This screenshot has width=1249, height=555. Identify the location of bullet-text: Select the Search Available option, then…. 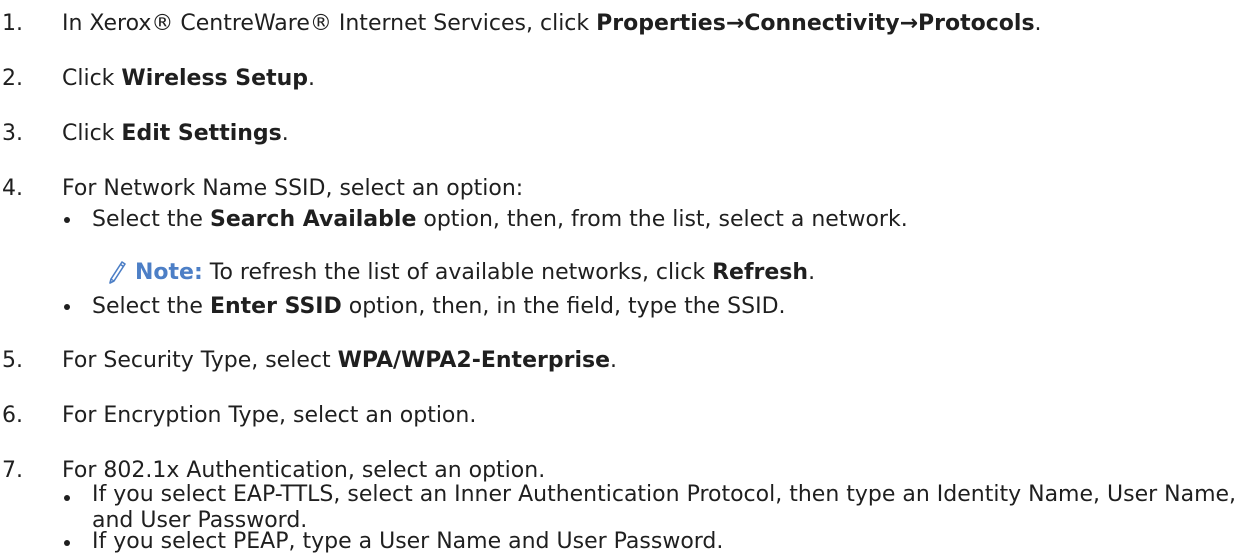
(500, 219).